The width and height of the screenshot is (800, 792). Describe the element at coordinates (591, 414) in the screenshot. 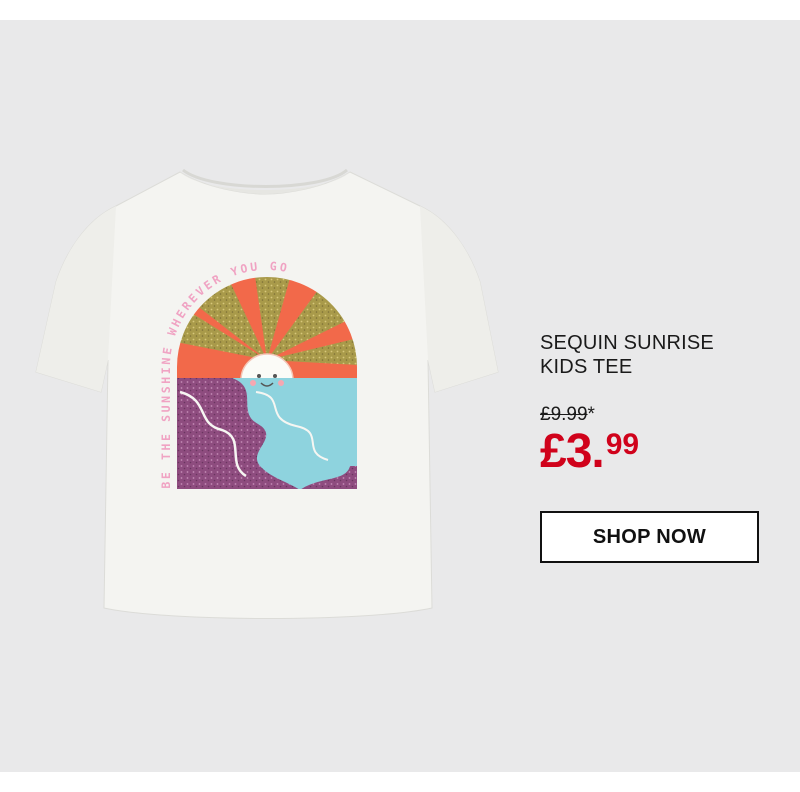

I see `was-price-marker: *` at that location.